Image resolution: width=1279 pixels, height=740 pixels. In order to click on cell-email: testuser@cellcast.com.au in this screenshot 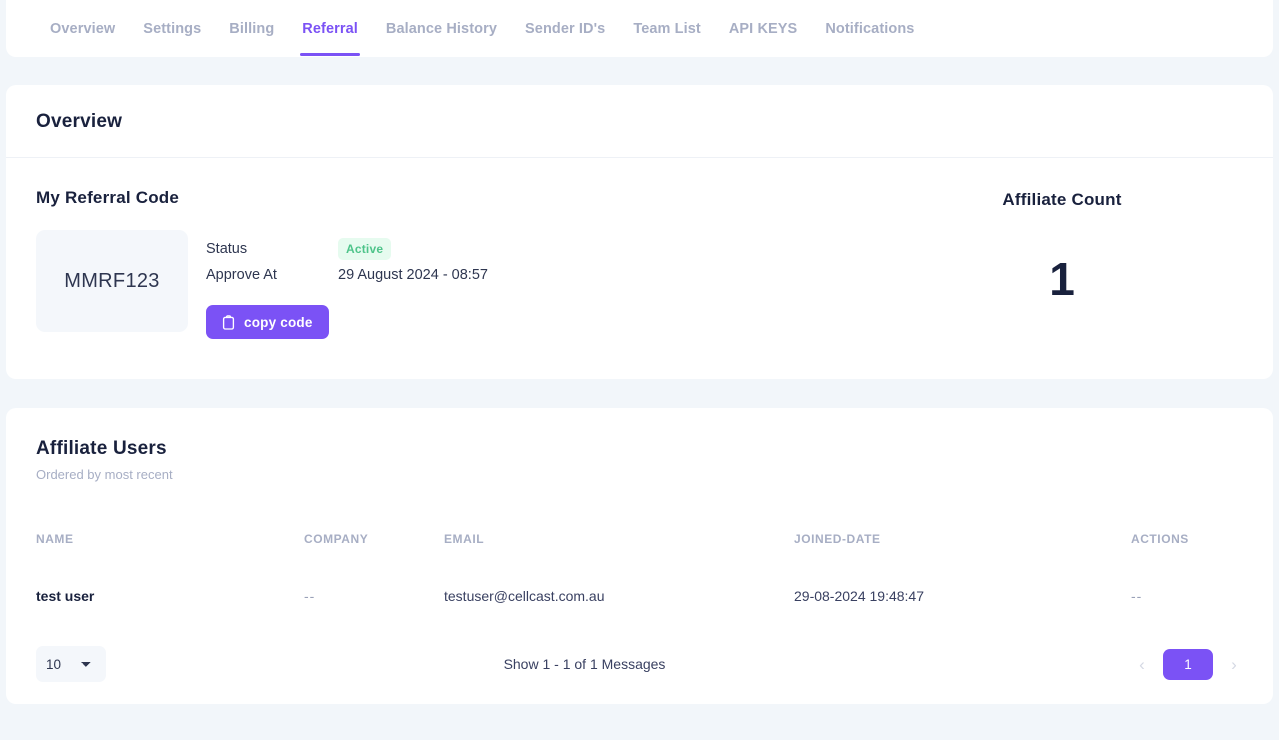, I will do `click(524, 596)`.